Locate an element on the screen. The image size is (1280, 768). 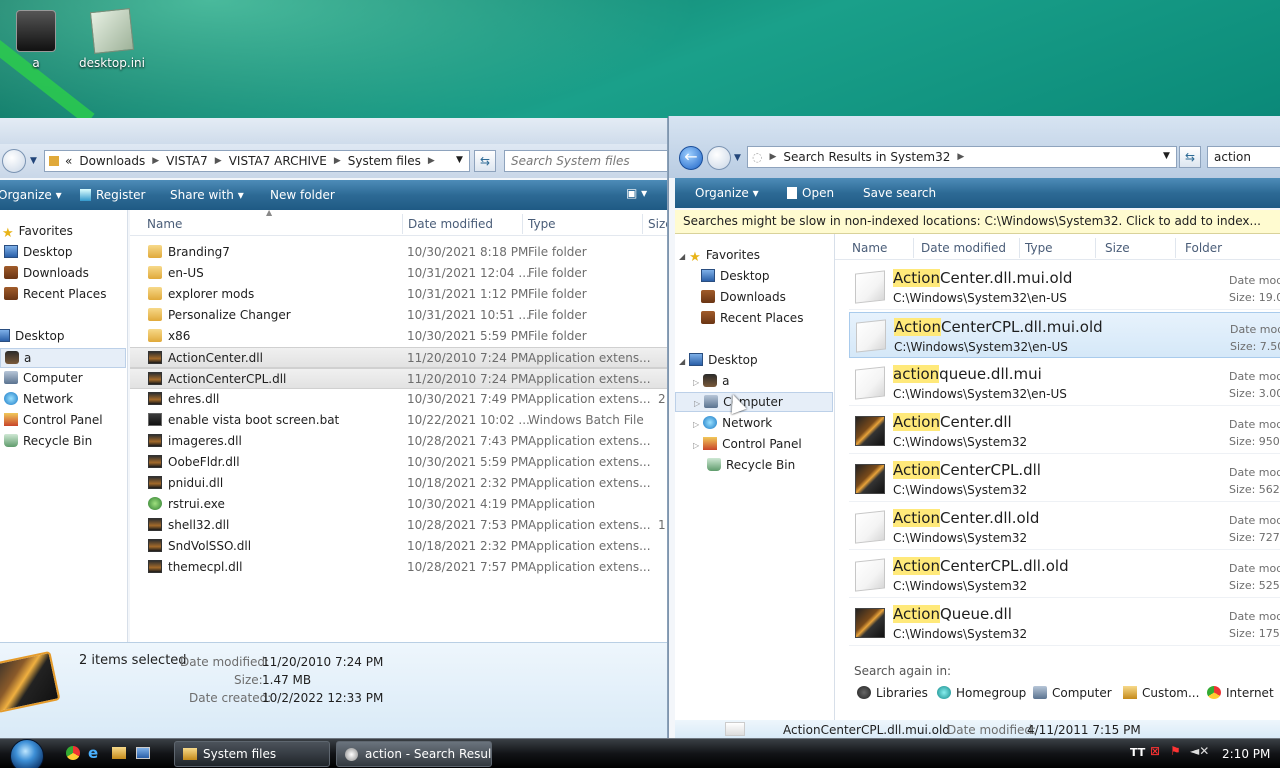
search-again-option: Internet is located at coordinates (1240, 693).